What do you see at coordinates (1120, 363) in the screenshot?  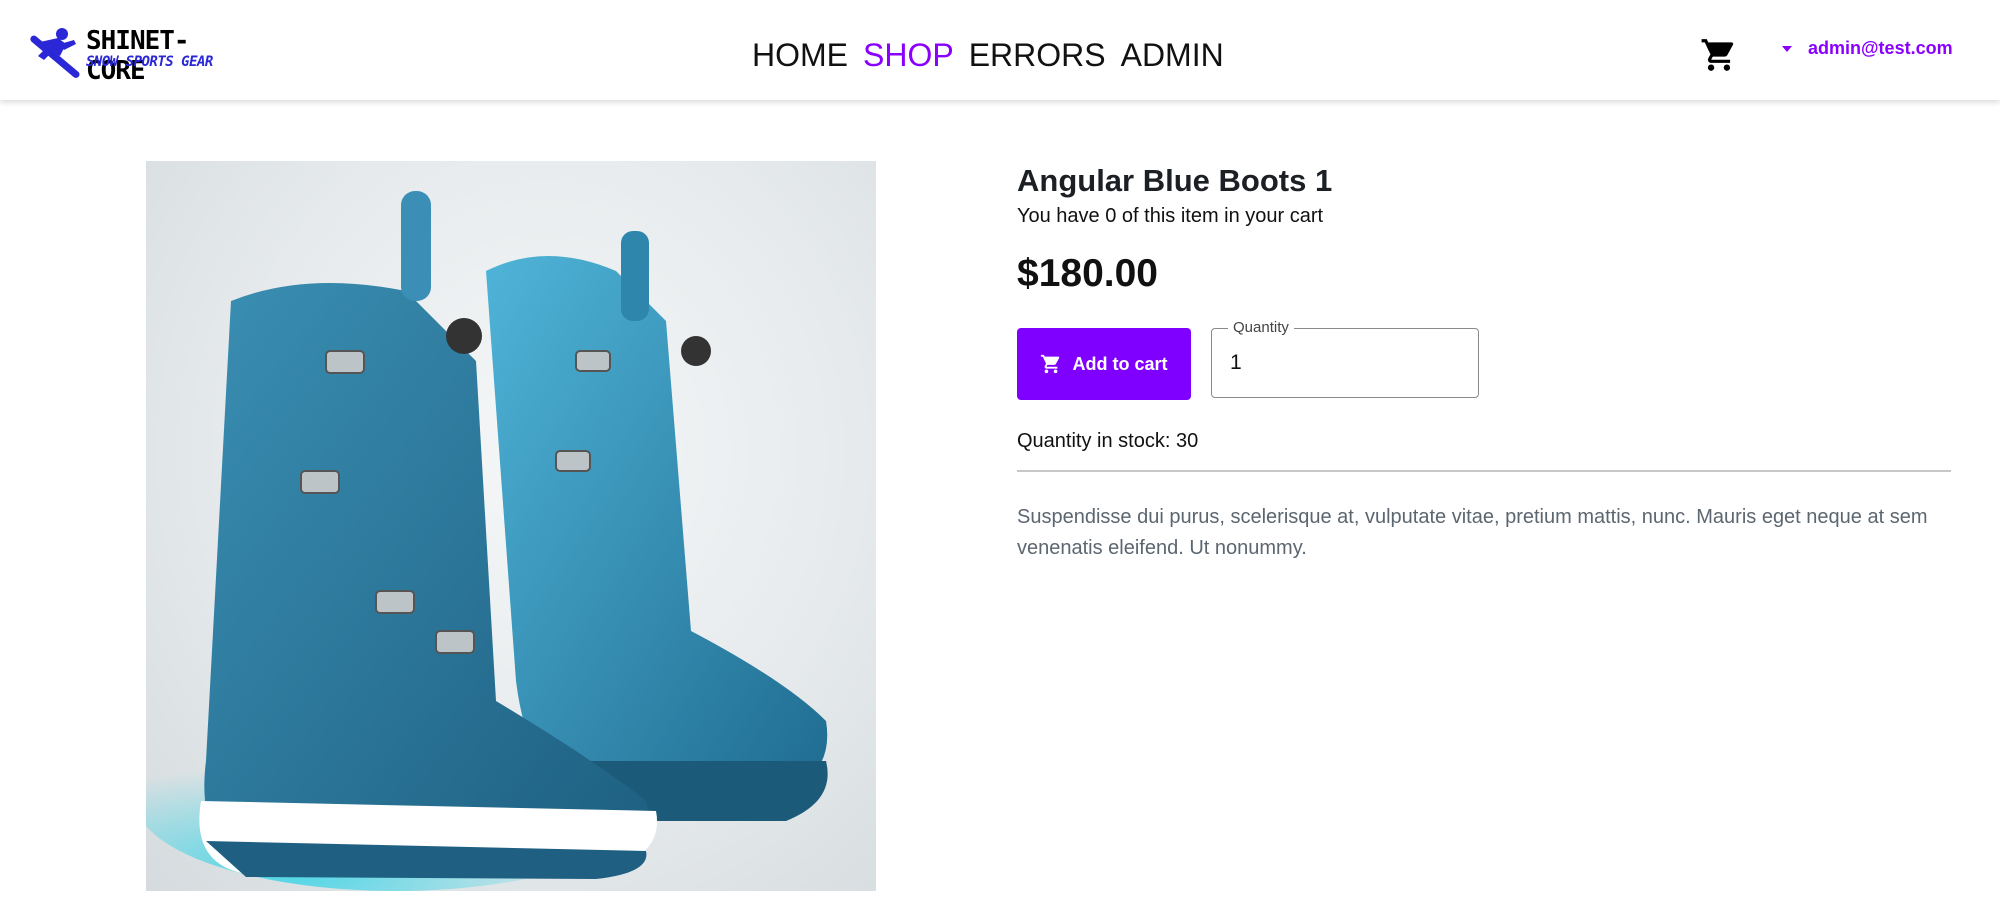 I see `add-to-cart-label: Add to cart` at bounding box center [1120, 363].